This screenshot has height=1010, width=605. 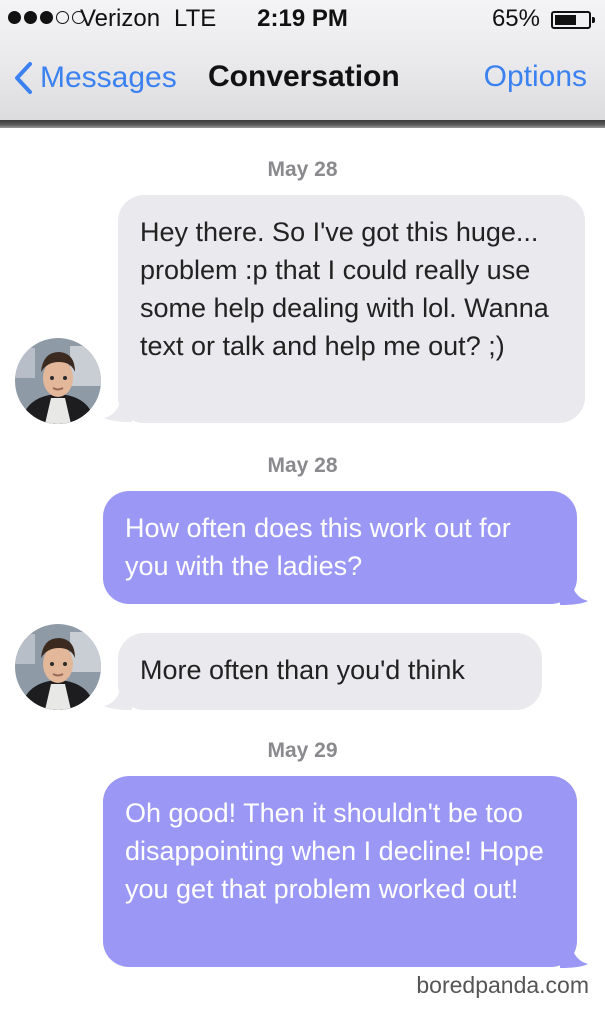 What do you see at coordinates (515, 18) in the screenshot?
I see `battery-percent: 65%` at bounding box center [515, 18].